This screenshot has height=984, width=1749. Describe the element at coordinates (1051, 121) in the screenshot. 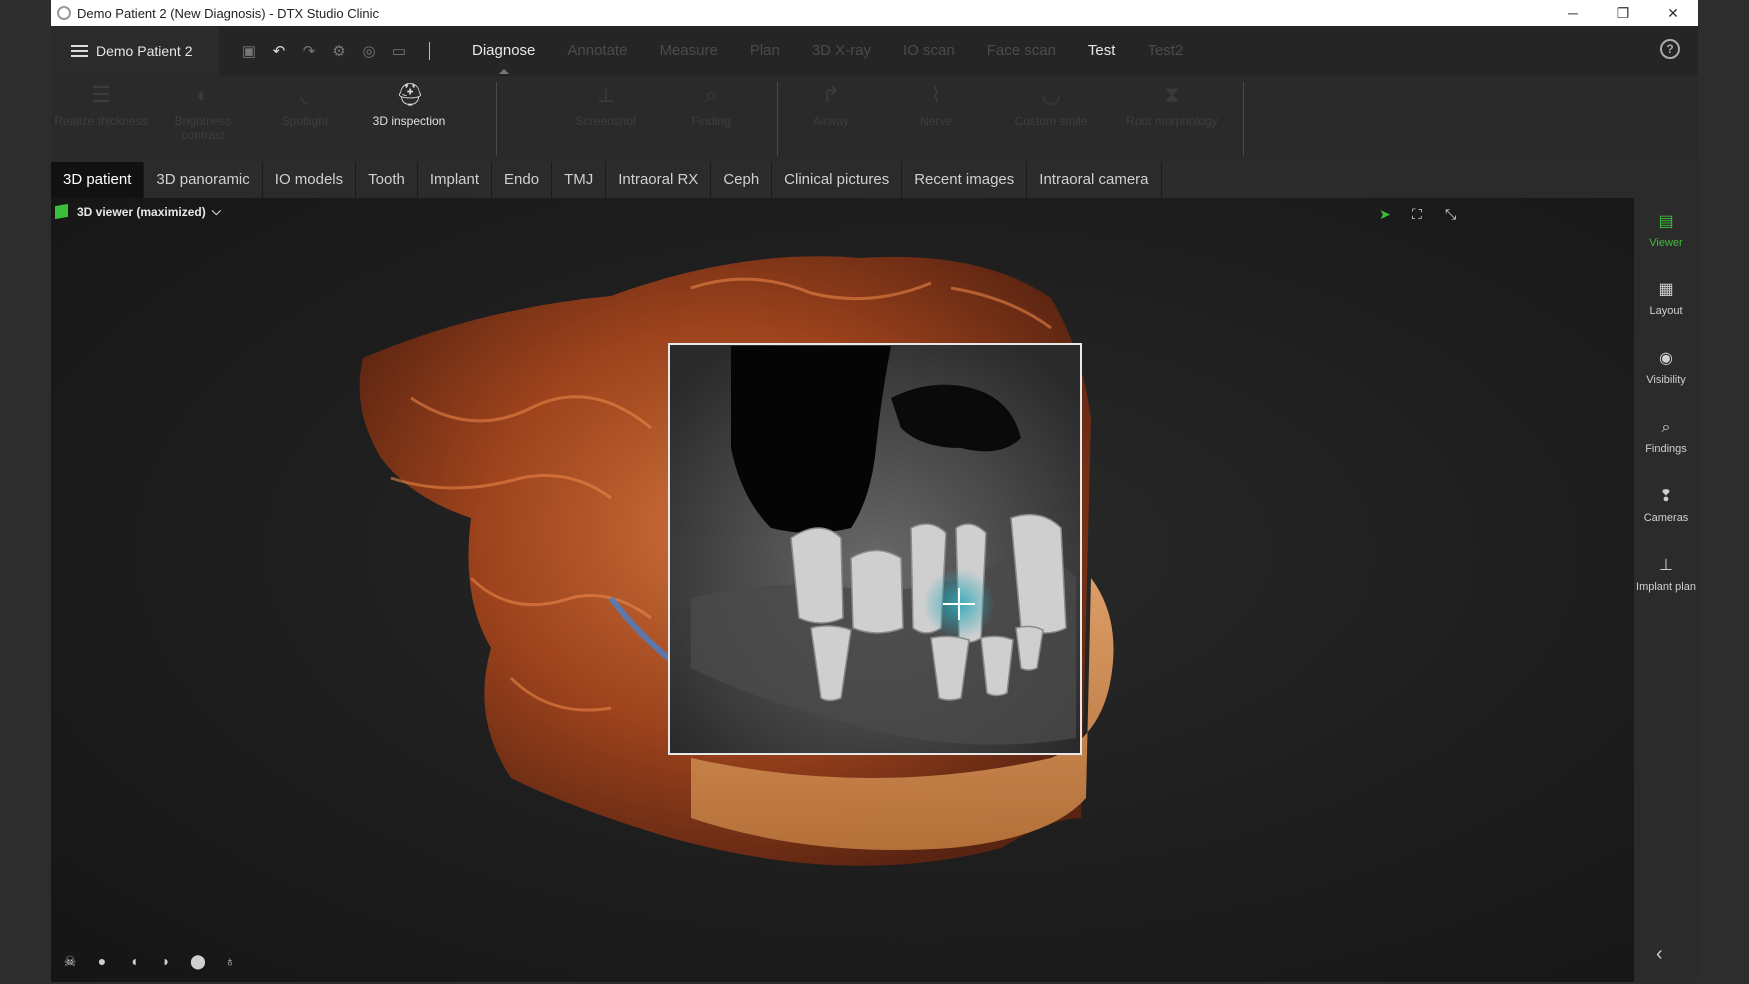

I see `tool-label: Custom smile` at that location.